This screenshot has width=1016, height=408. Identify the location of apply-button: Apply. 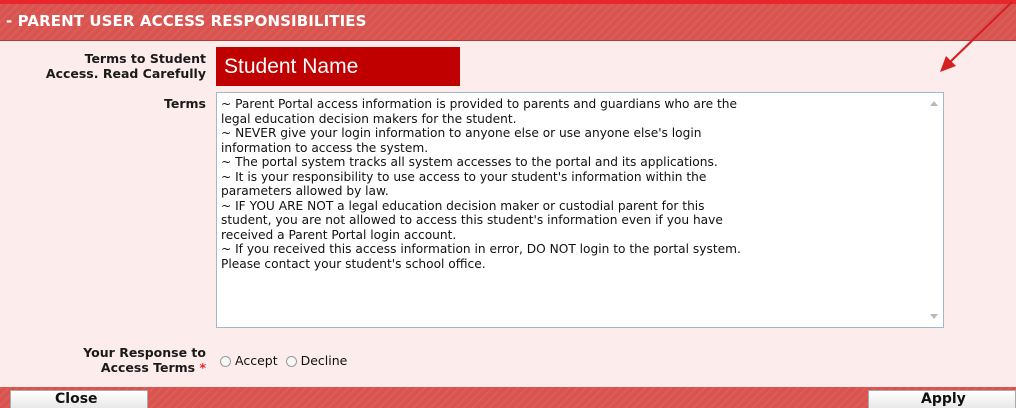
(942, 399).